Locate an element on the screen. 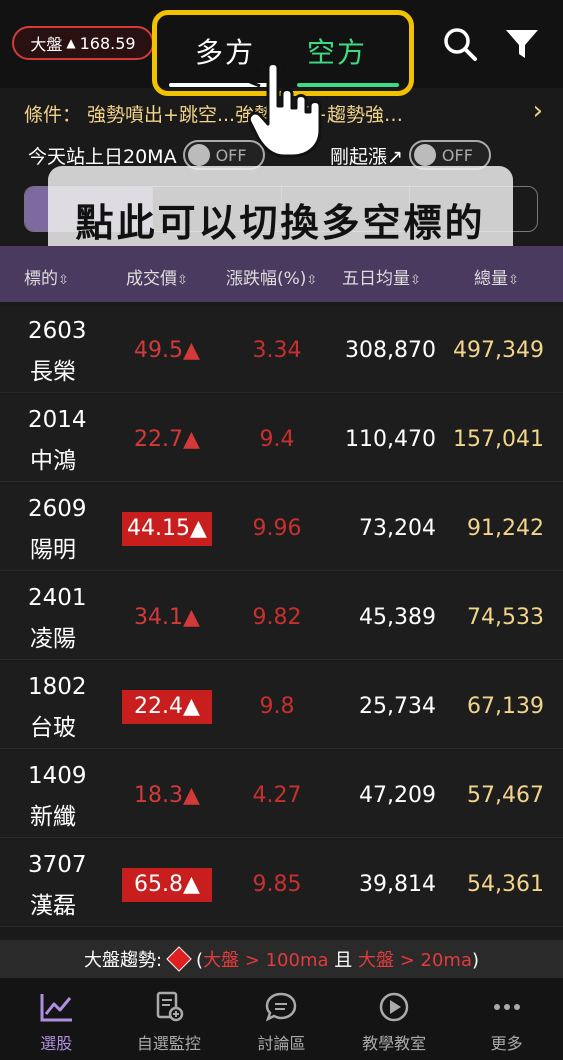  up-arrow-icon: ▲ is located at coordinates (71, 43).